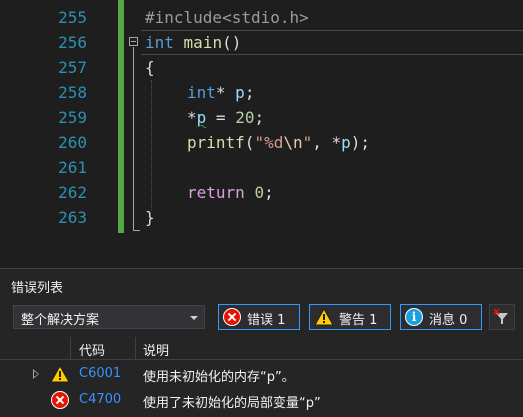  I want to click on error-list-toolbar: 整个解决方案 错误 1 警告 1 i 消息 0, so click(261, 317).